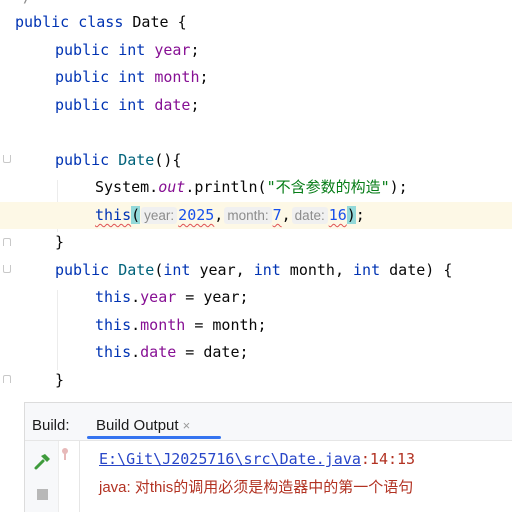  What do you see at coordinates (256, 22) in the screenshot?
I see `code-line-class-decl: public class Date {` at bounding box center [256, 22].